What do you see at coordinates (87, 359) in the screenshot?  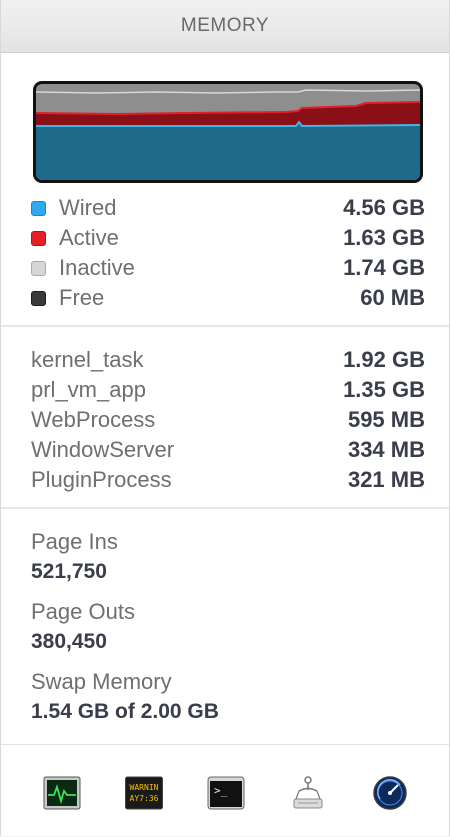 I see `process-name: kernel_task` at bounding box center [87, 359].